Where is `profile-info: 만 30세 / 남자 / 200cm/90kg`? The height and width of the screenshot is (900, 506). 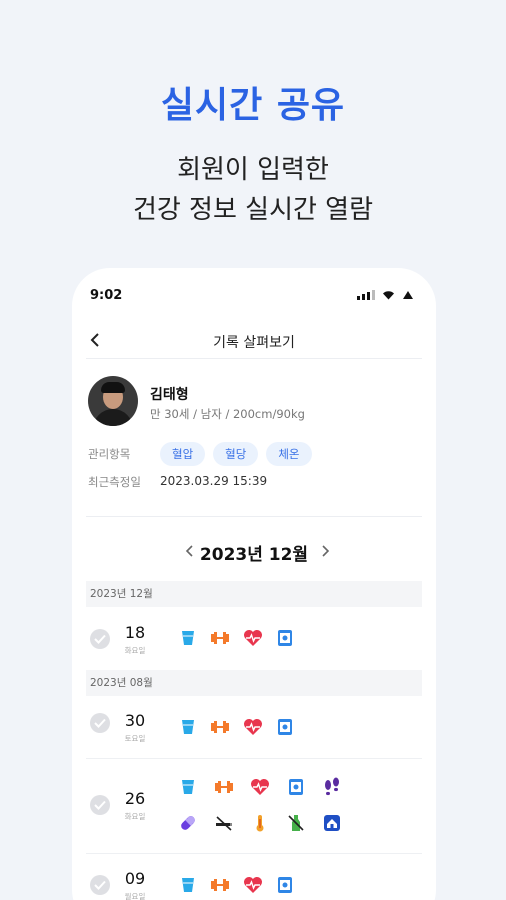 profile-info: 만 30세 / 남자 / 200cm/90kg is located at coordinates (227, 414).